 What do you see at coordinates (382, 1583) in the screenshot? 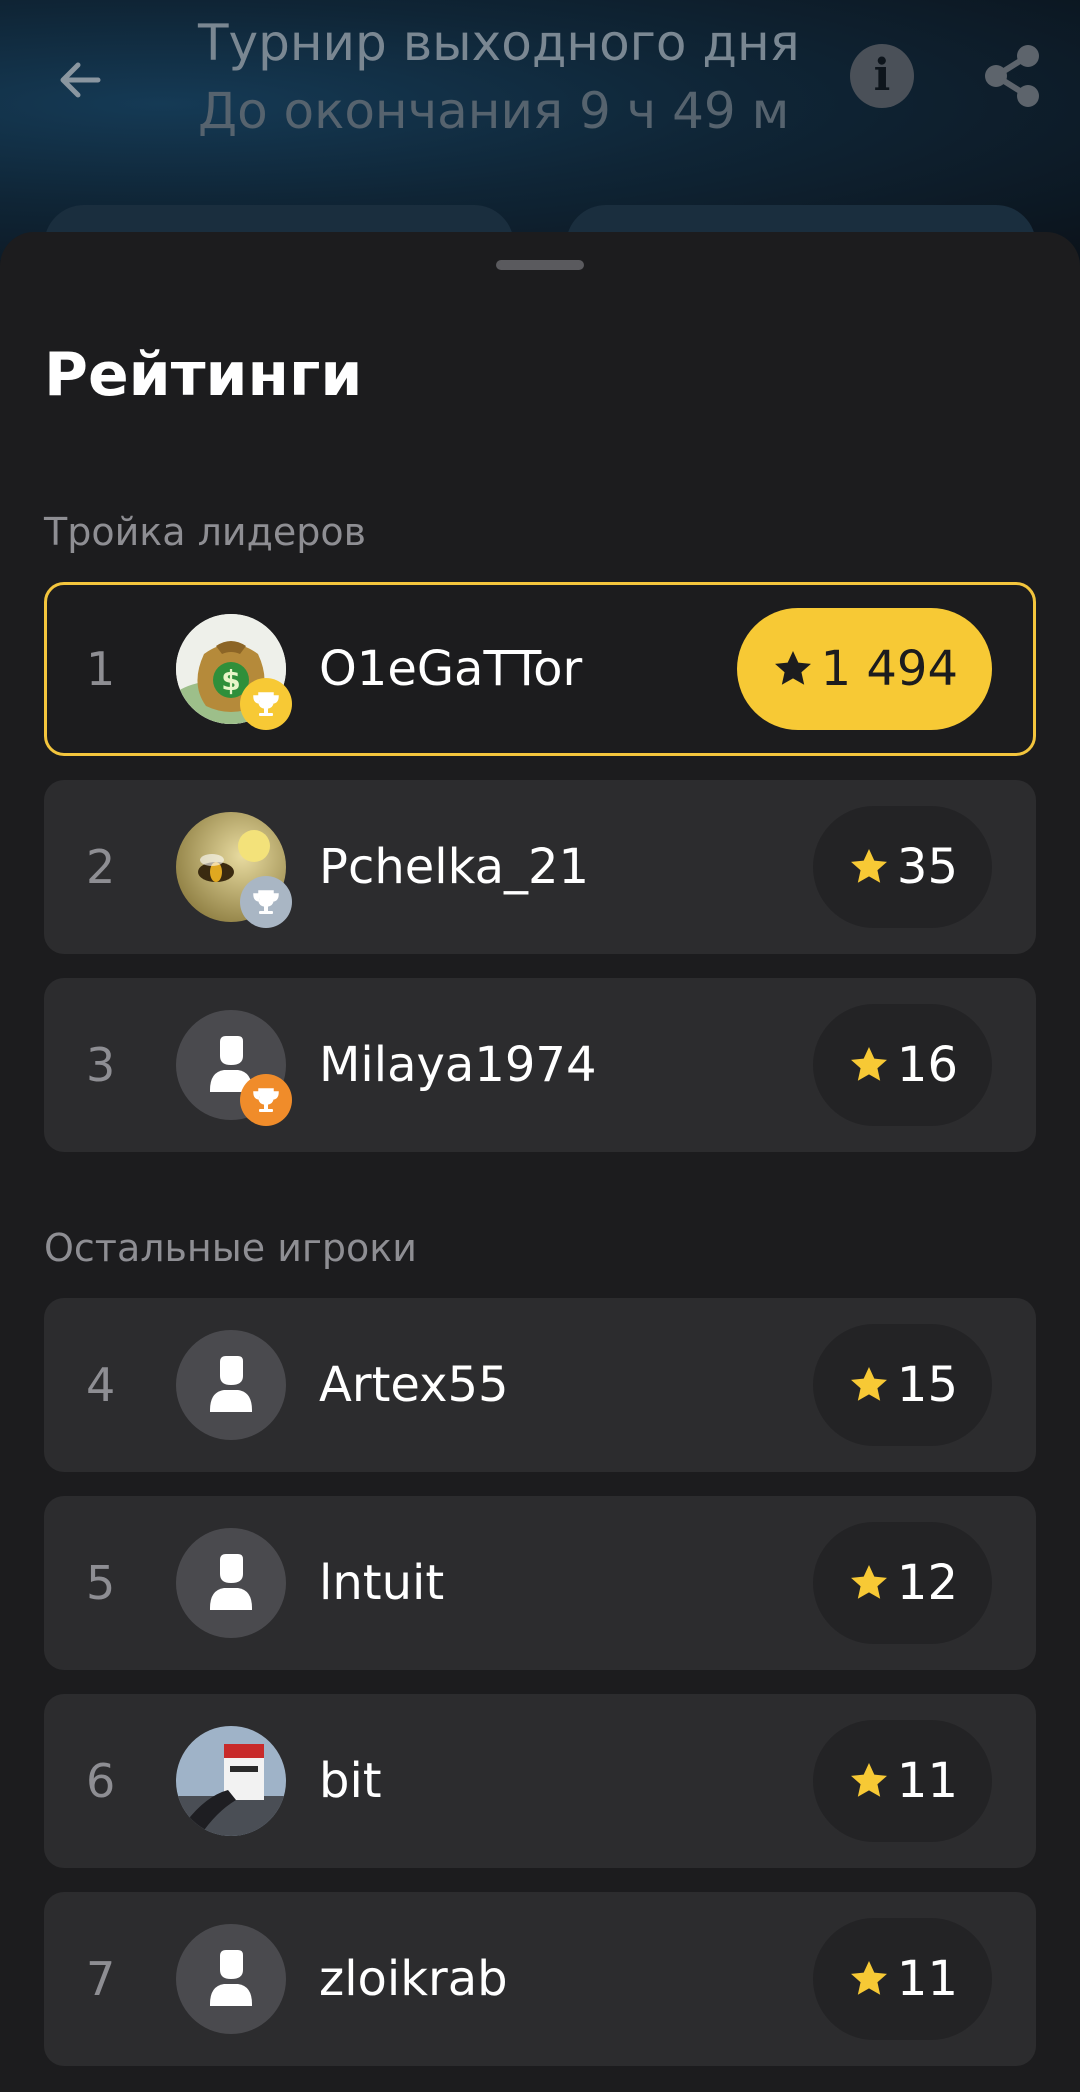
I see `player-name: lntuit` at bounding box center [382, 1583].